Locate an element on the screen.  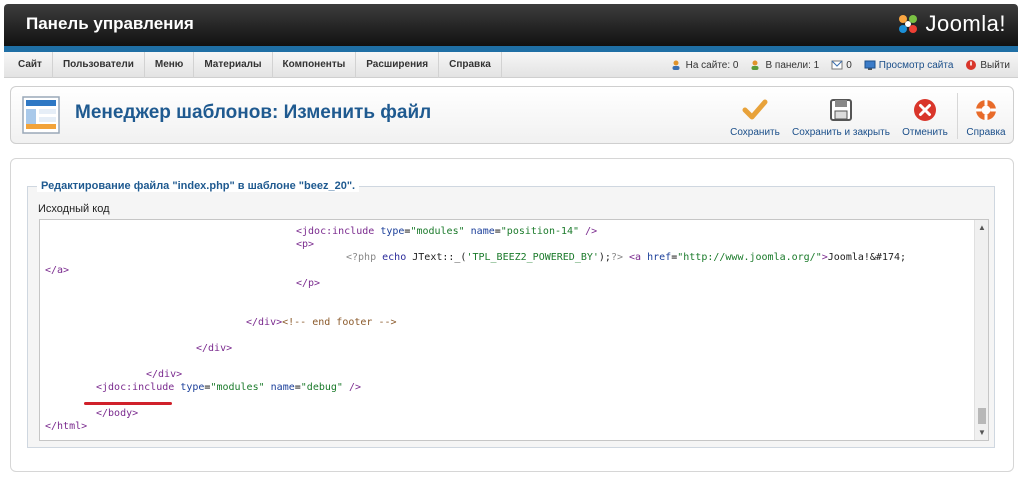
toolbar-divider is located at coordinates (957, 116).